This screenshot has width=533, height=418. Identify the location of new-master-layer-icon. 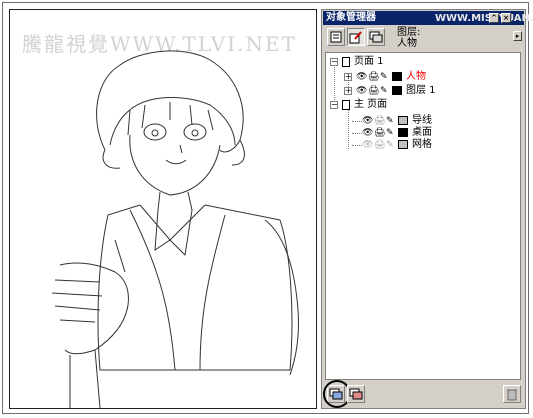
(356, 394).